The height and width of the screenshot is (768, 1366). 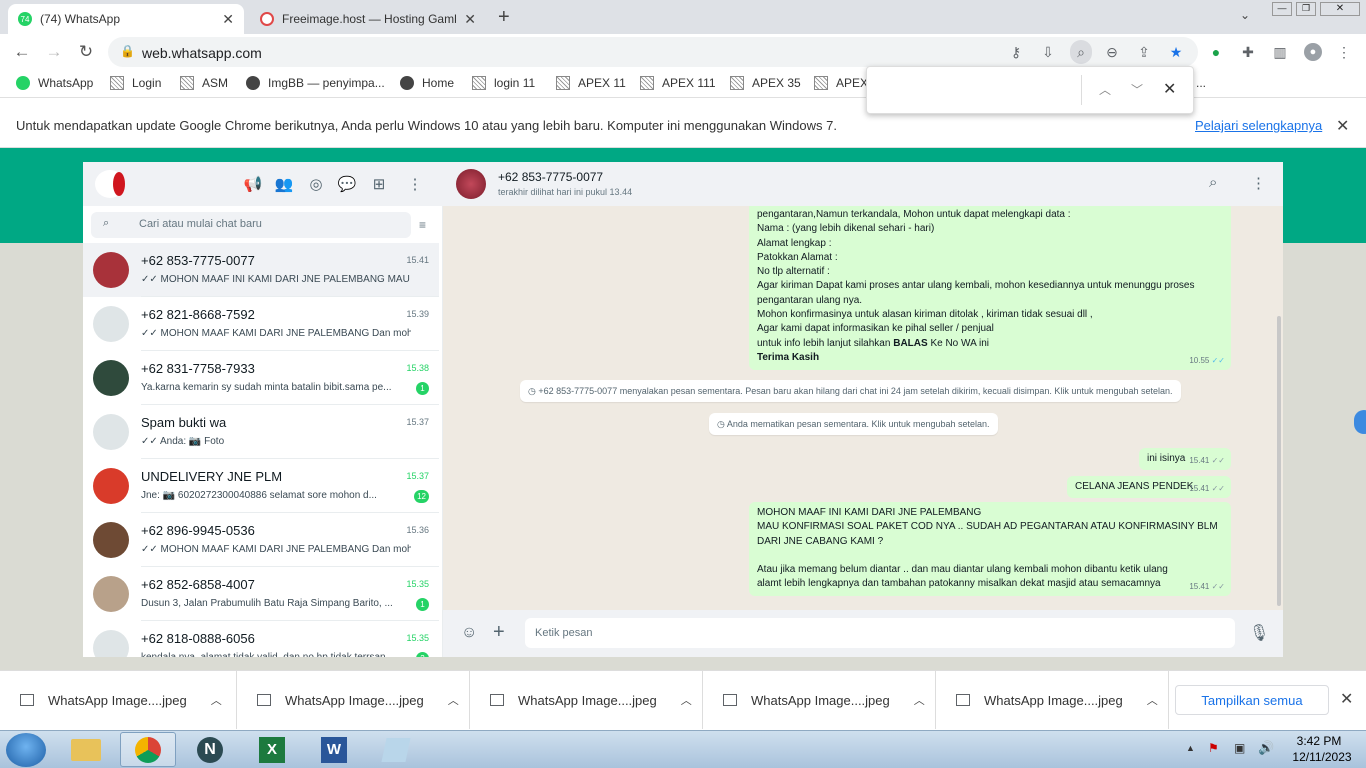 What do you see at coordinates (1280, 52) in the screenshot?
I see `side-panel-icon: ▥` at bounding box center [1280, 52].